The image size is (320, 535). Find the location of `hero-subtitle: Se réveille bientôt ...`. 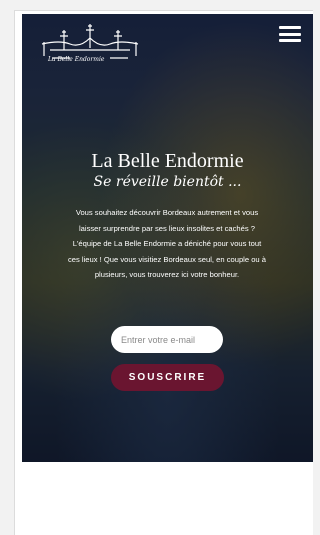

hero-subtitle: Se réveille bientôt ... is located at coordinates (167, 182).